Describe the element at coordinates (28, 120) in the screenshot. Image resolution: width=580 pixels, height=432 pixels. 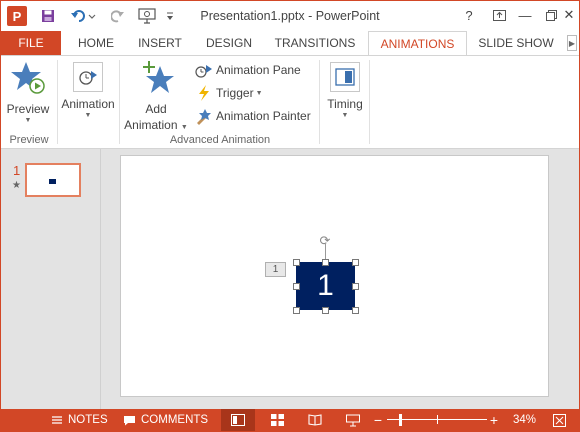
I see `preview-dropdown-icon: ▼` at that location.